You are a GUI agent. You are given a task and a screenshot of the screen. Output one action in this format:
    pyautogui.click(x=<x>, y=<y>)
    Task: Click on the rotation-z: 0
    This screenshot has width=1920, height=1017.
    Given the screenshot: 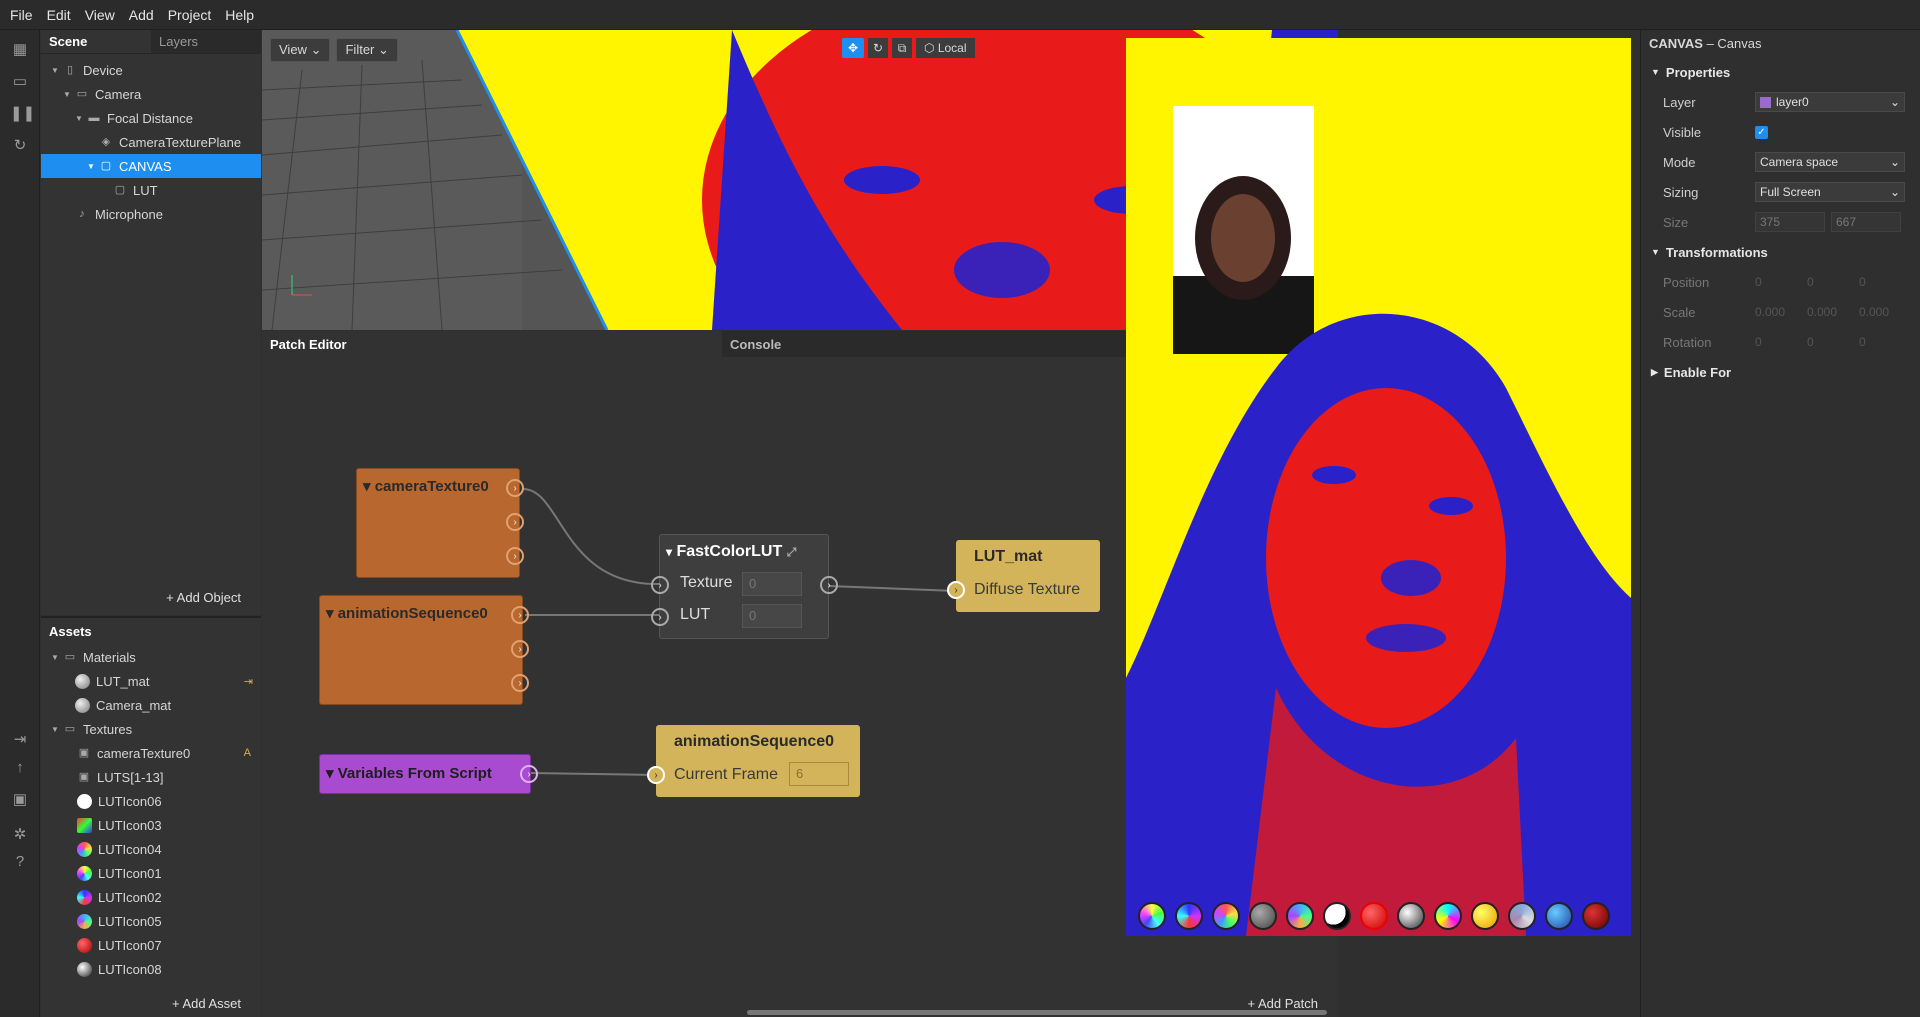 What is the action you would take?
    pyautogui.click(x=1879, y=342)
    